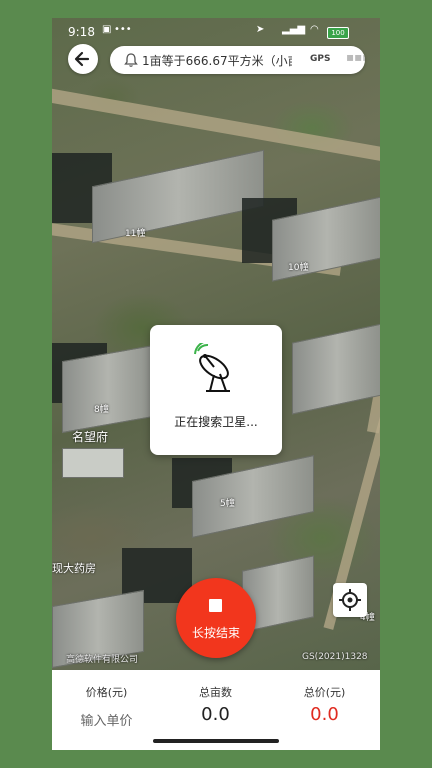 The width and height of the screenshot is (432, 768). I want to click on notification-icon: ▣, so click(107, 29).